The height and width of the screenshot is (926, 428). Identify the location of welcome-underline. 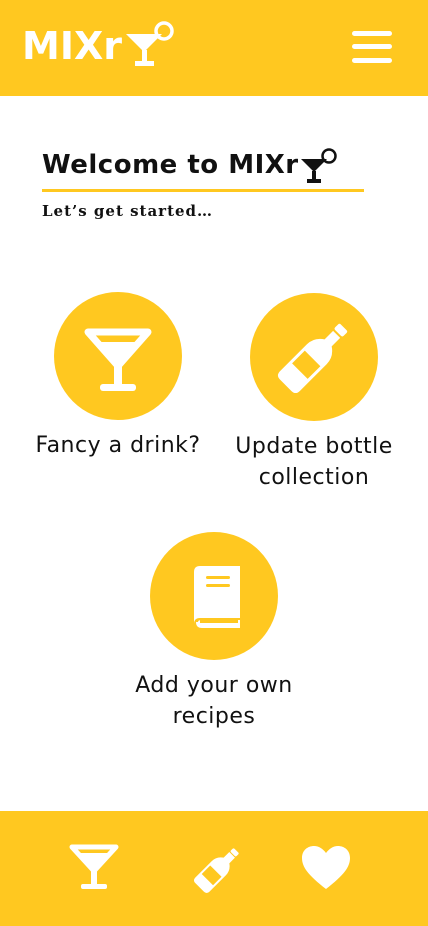
(203, 190).